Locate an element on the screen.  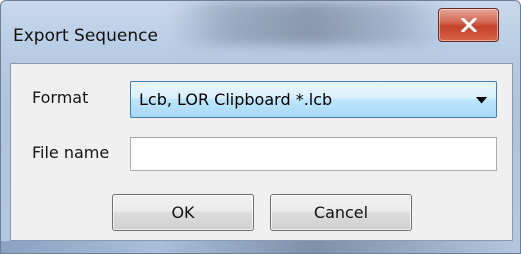
format-dropdown: Lcb, LOR Clipboard *.lcb is located at coordinates (313, 99).